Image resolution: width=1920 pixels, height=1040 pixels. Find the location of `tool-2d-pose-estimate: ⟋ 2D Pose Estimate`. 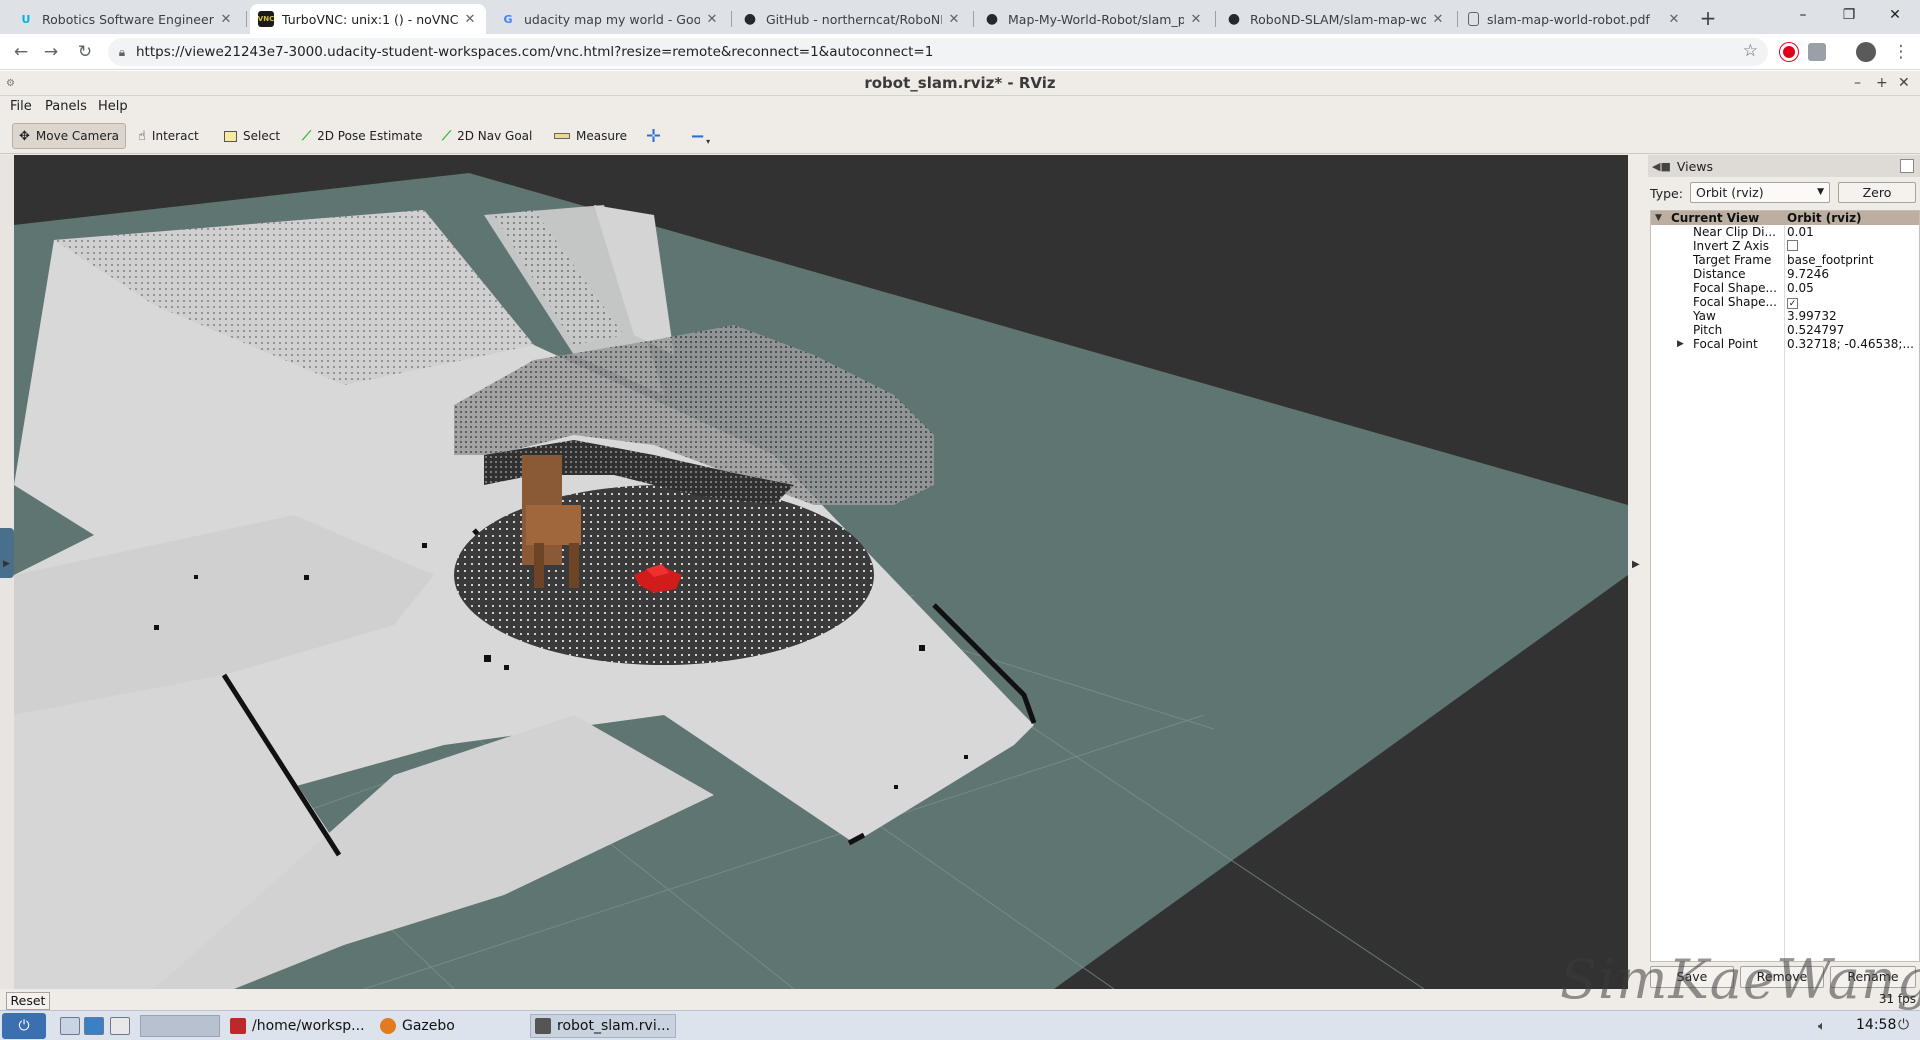

tool-2d-pose-estimate: ⟋ 2D Pose Estimate is located at coordinates (362, 136).